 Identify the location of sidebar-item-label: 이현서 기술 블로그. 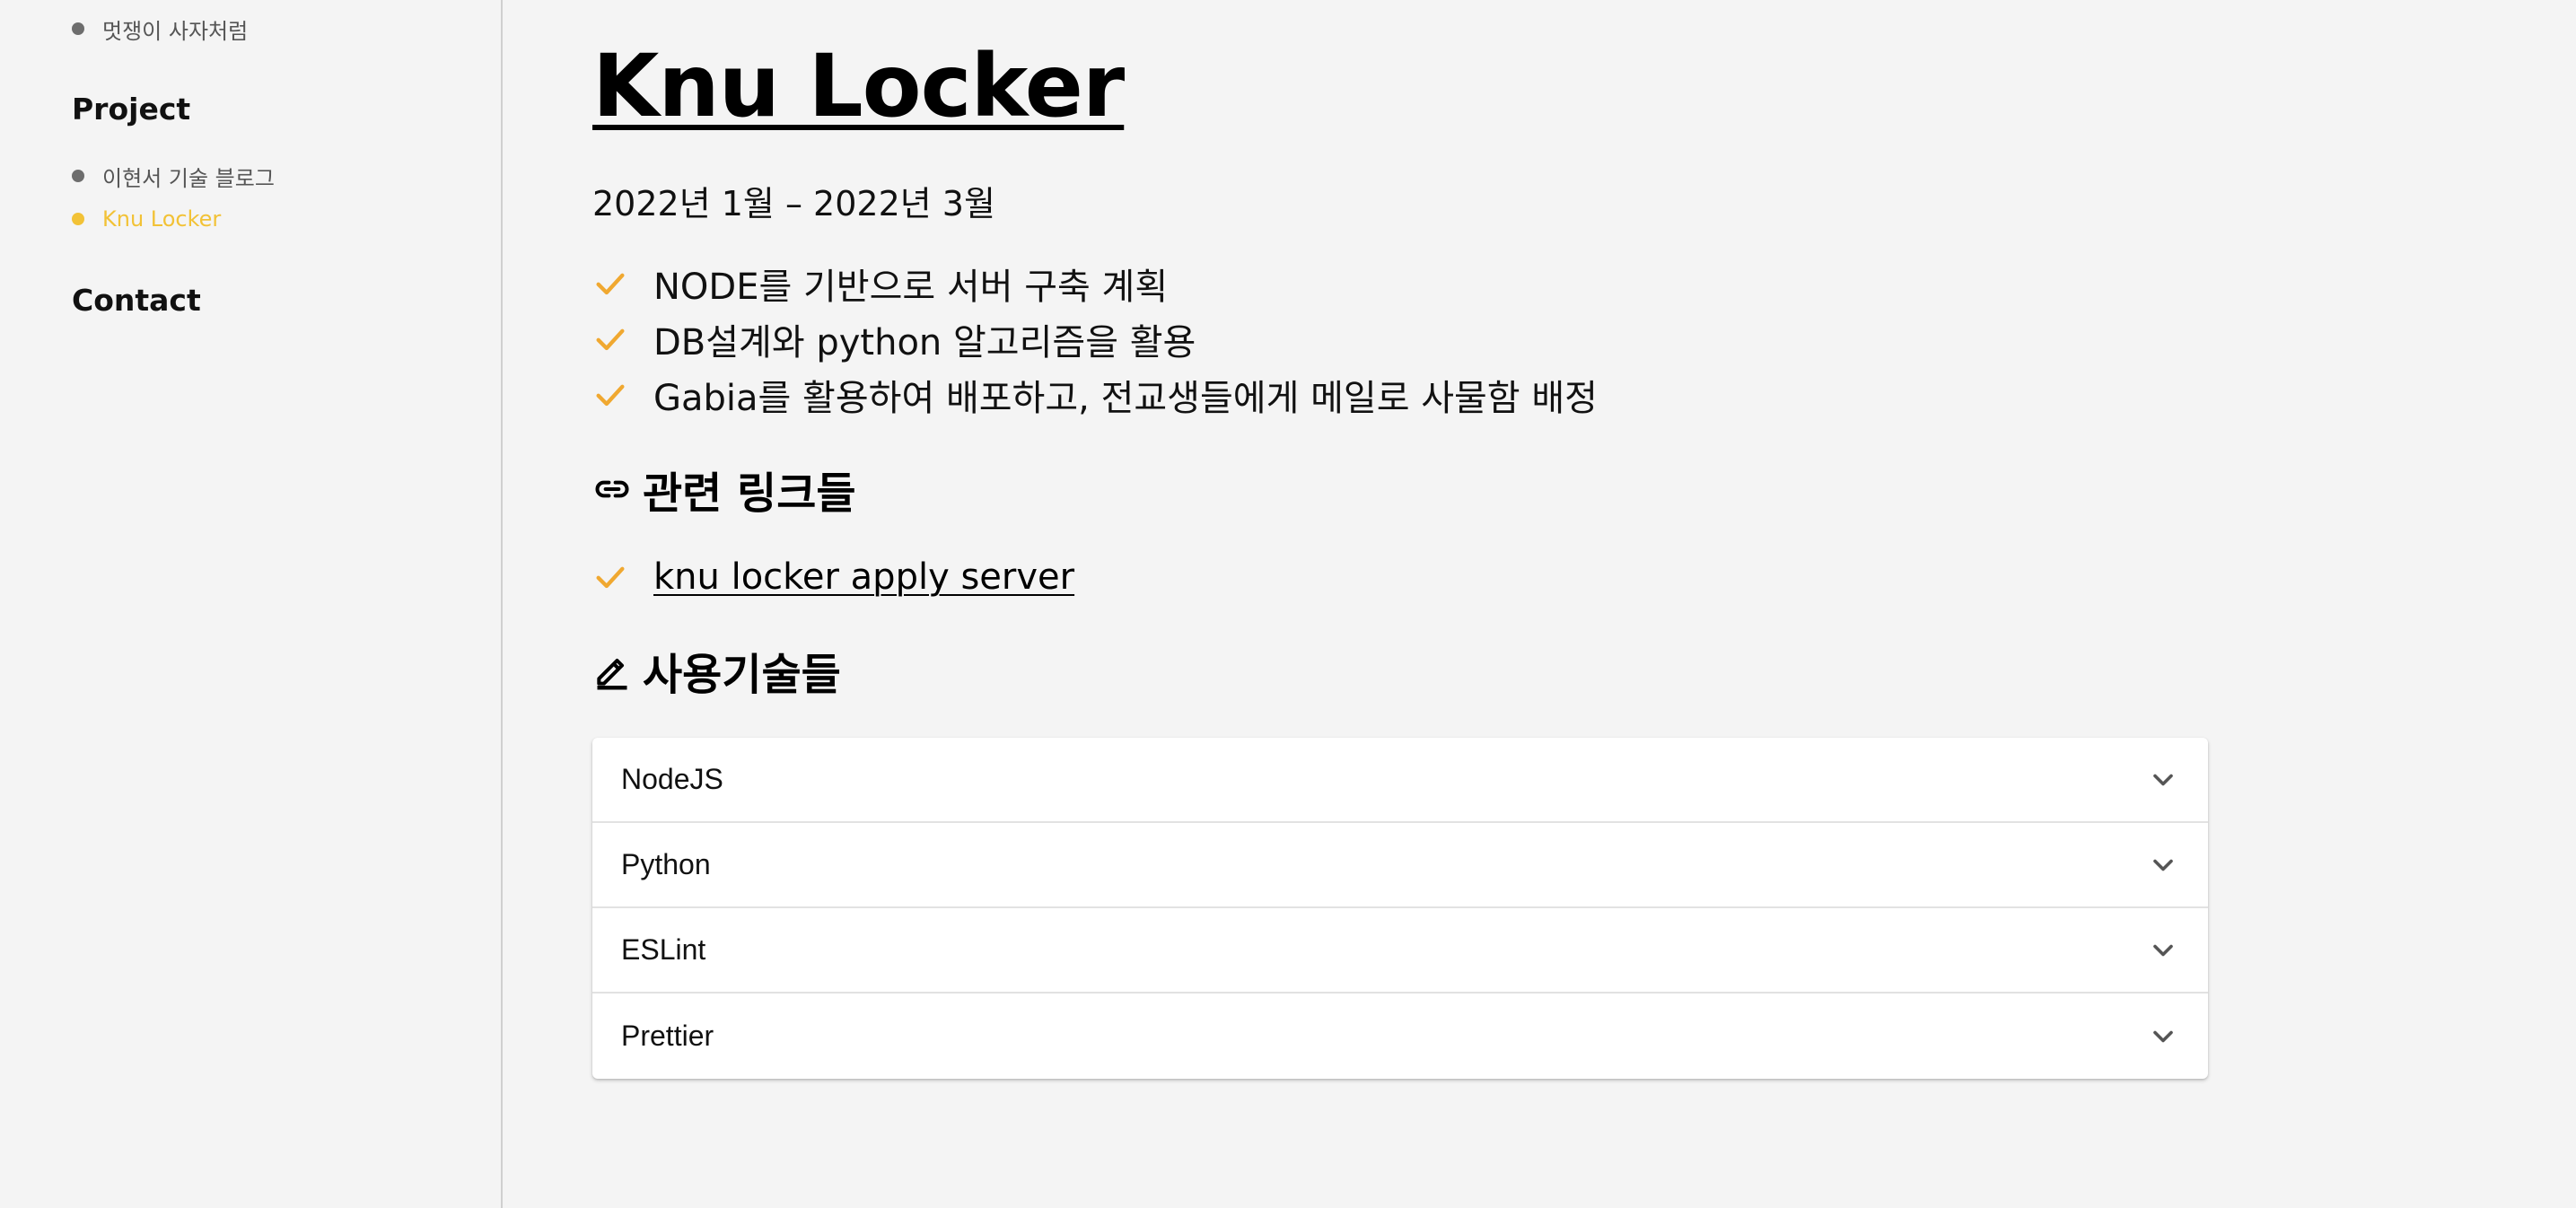
(188, 178).